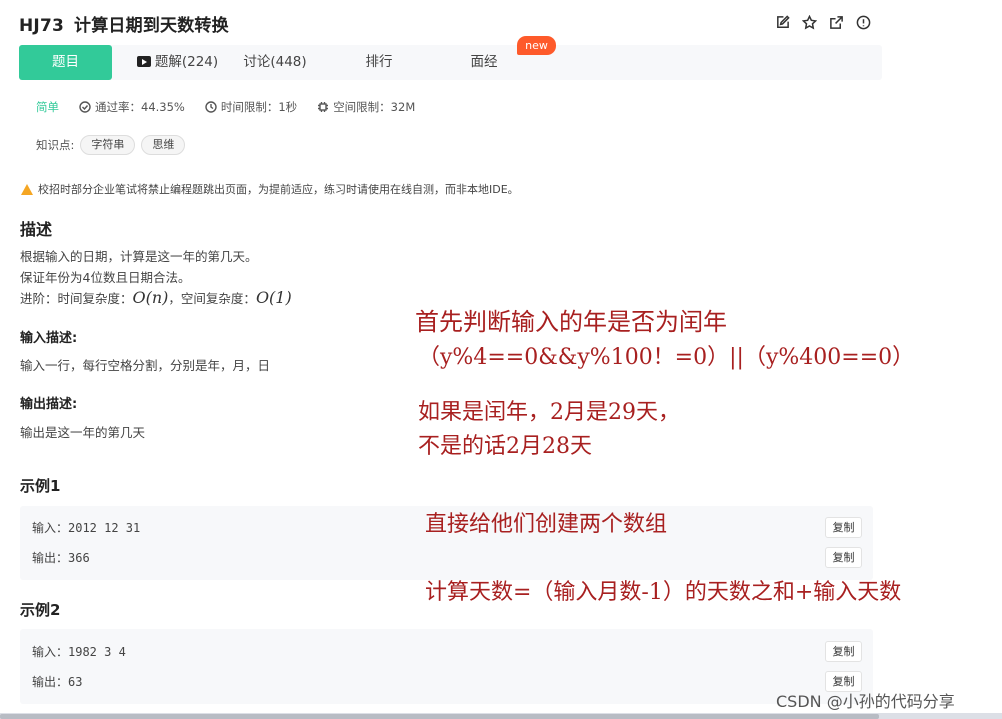 The height and width of the screenshot is (719, 1002). I want to click on time-complexity: O(n), so click(150, 297).